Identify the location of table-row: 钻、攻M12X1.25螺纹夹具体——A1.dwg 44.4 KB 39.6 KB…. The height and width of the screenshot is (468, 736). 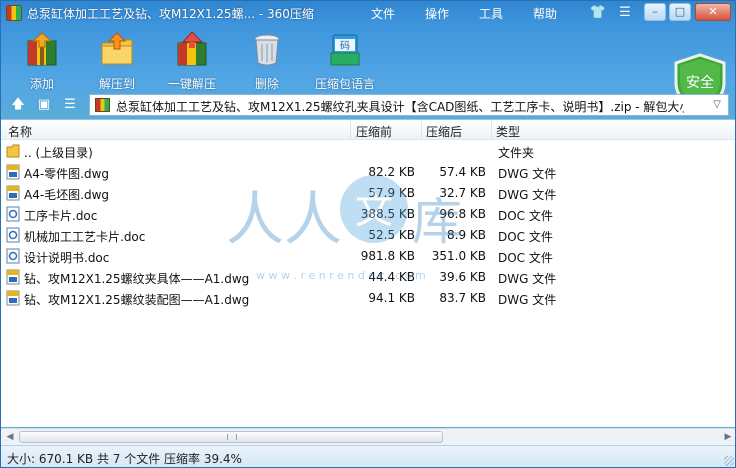
(368, 277).